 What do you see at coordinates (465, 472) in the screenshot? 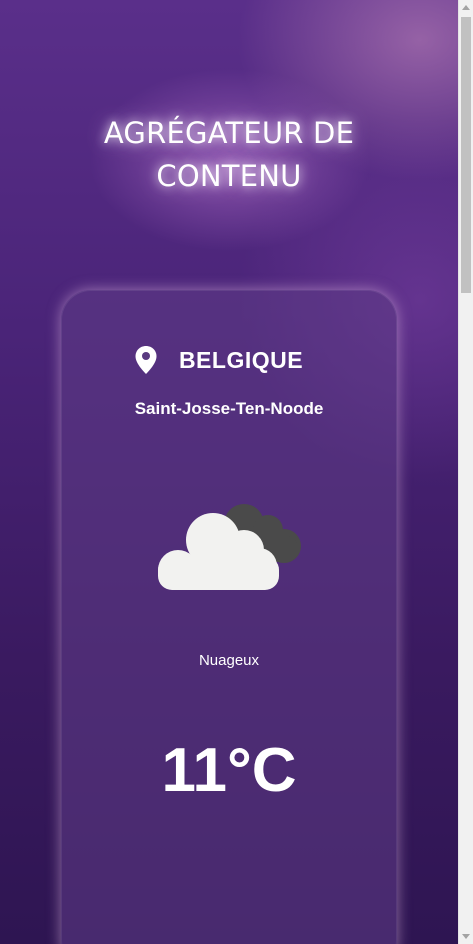
I see `vertical-scrollbar` at bounding box center [465, 472].